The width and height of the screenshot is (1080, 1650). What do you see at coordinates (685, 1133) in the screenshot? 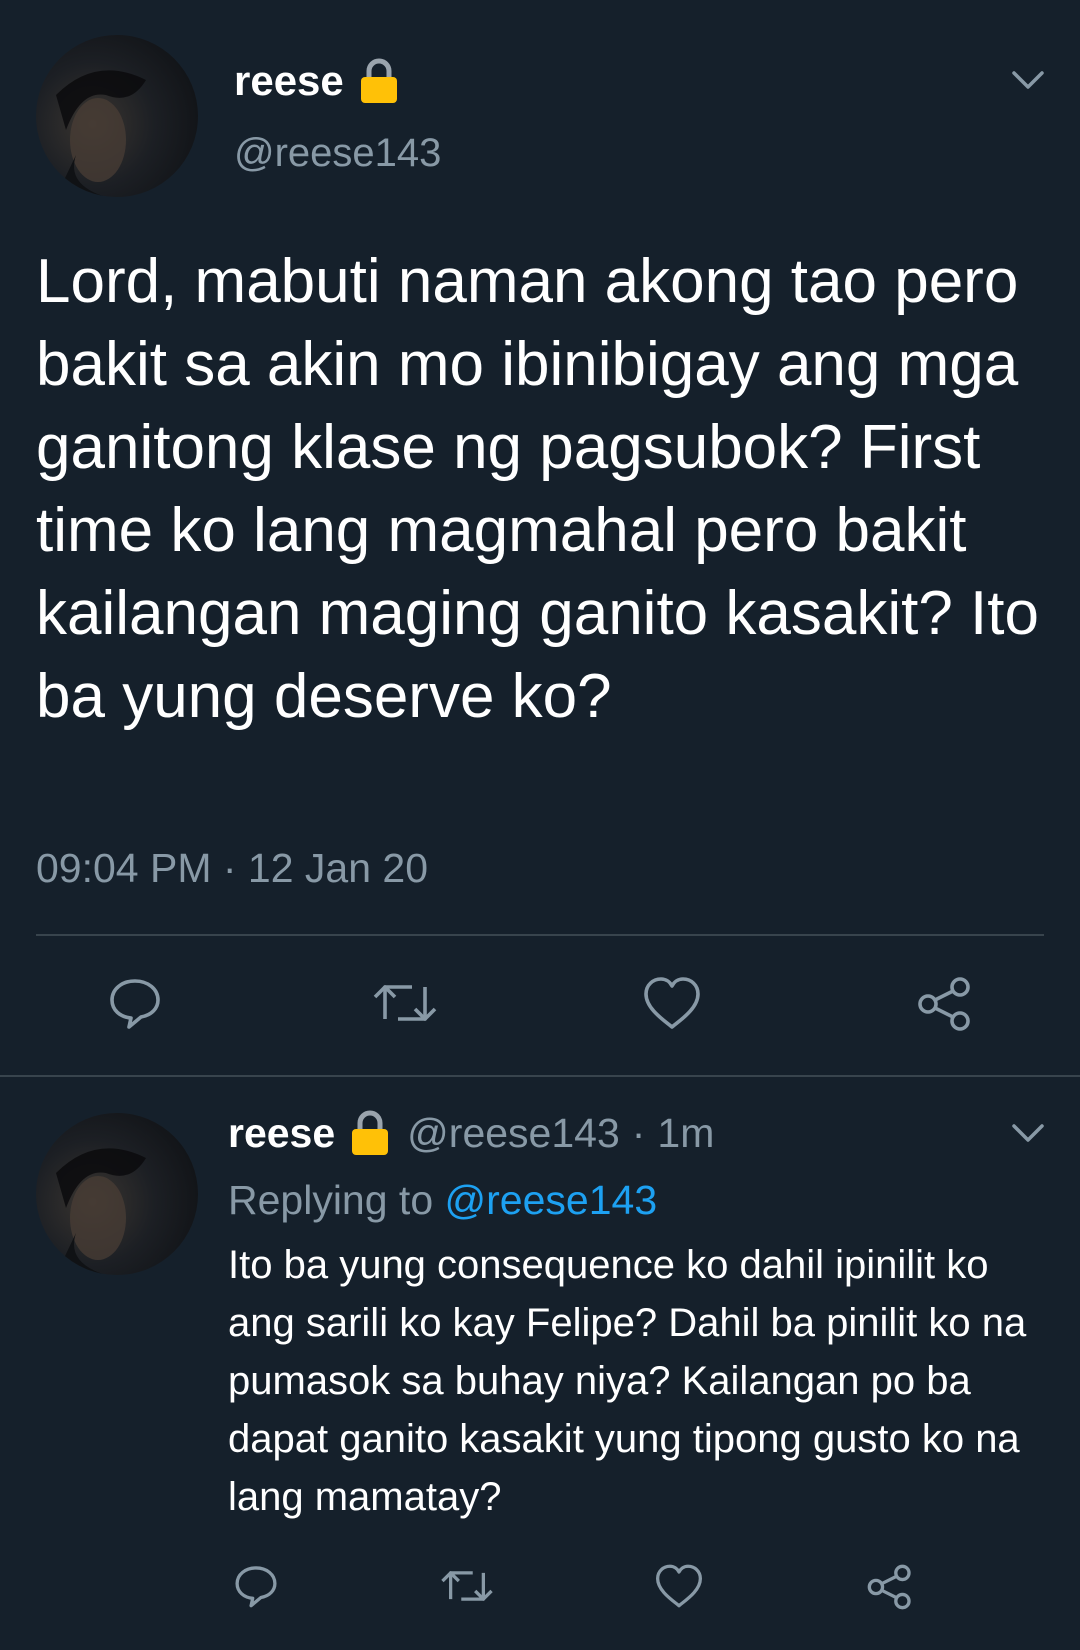
I see `tweet-time: 1m` at bounding box center [685, 1133].